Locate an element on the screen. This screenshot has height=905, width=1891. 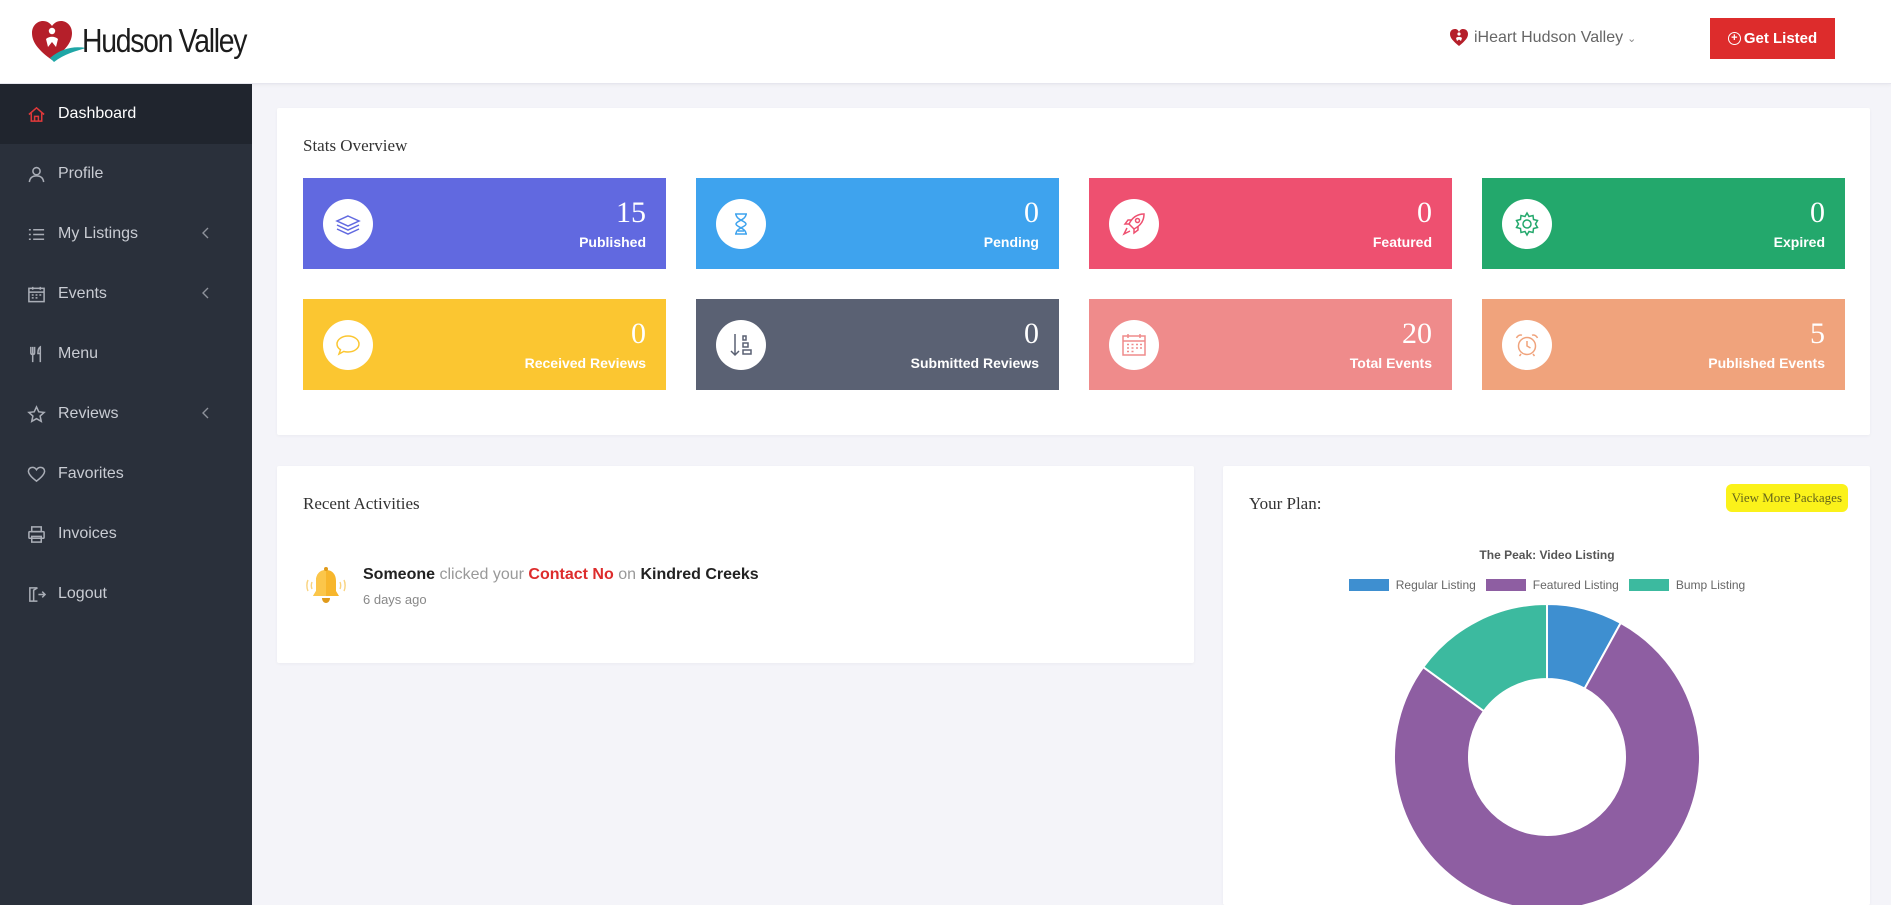
sidebar-item-label: Dashboard is located at coordinates (97, 113).